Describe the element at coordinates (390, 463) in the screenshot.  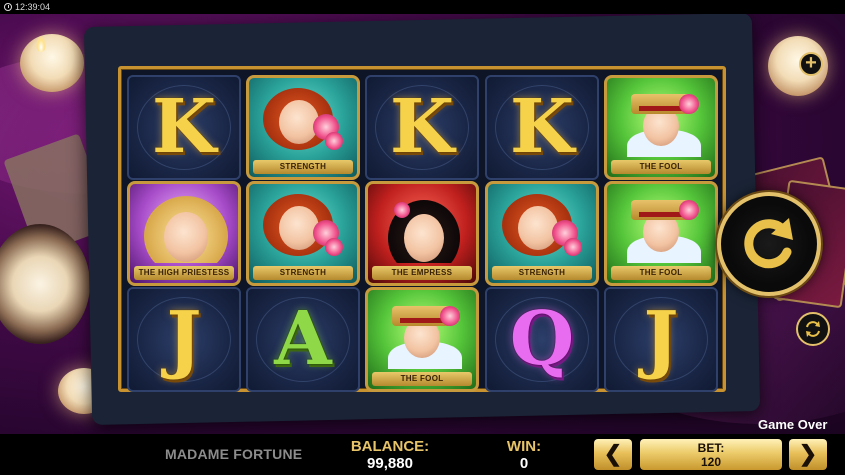
I see `balance-value: 99,880` at that location.